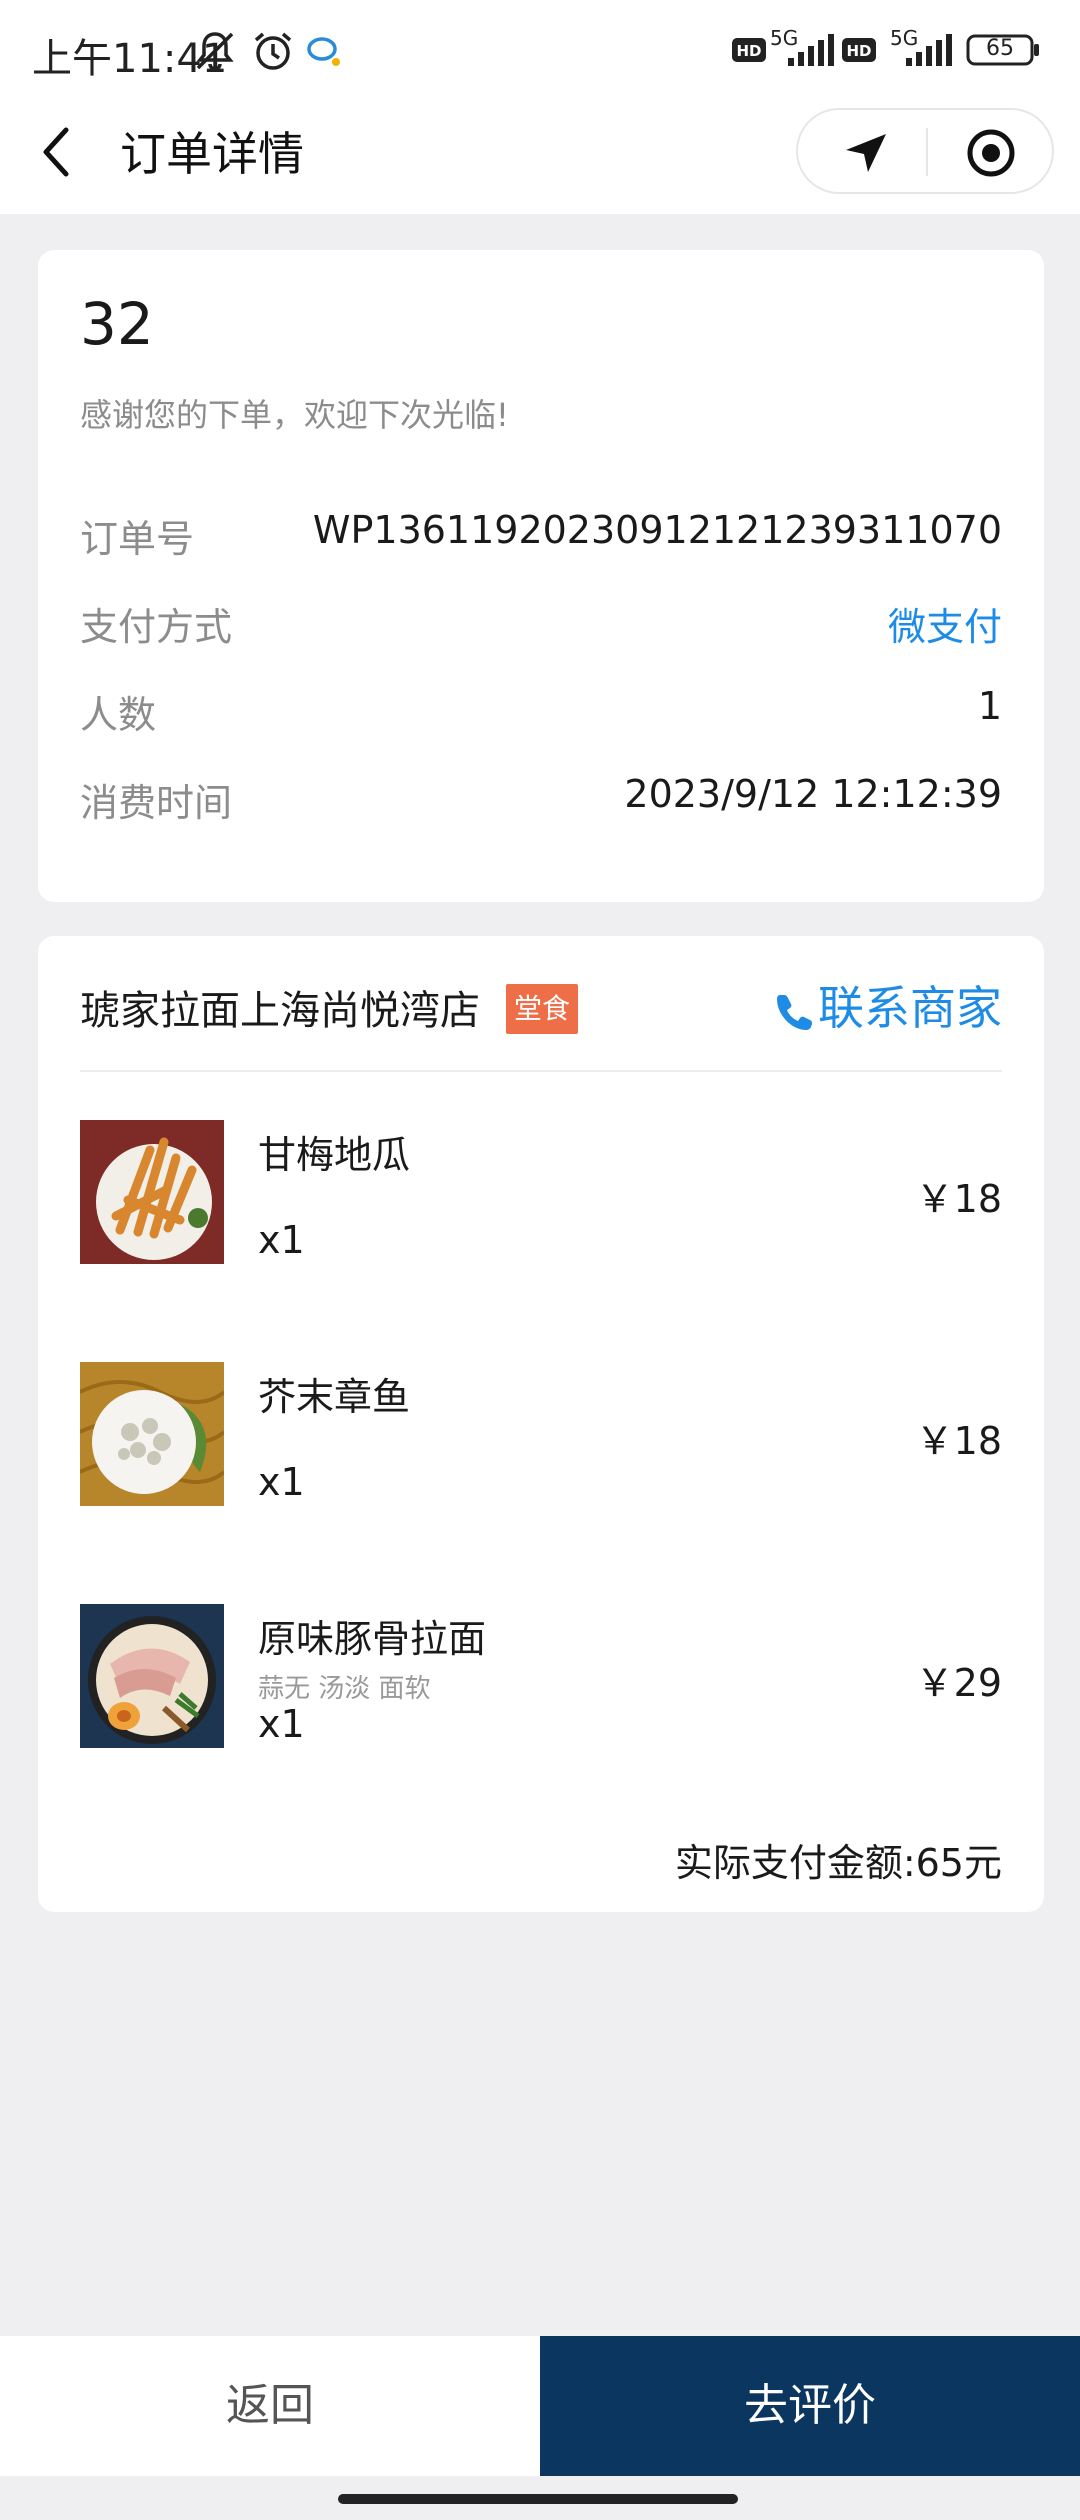 The height and width of the screenshot is (2520, 1080). I want to click on hd-icon-2: HD, so click(859, 52).